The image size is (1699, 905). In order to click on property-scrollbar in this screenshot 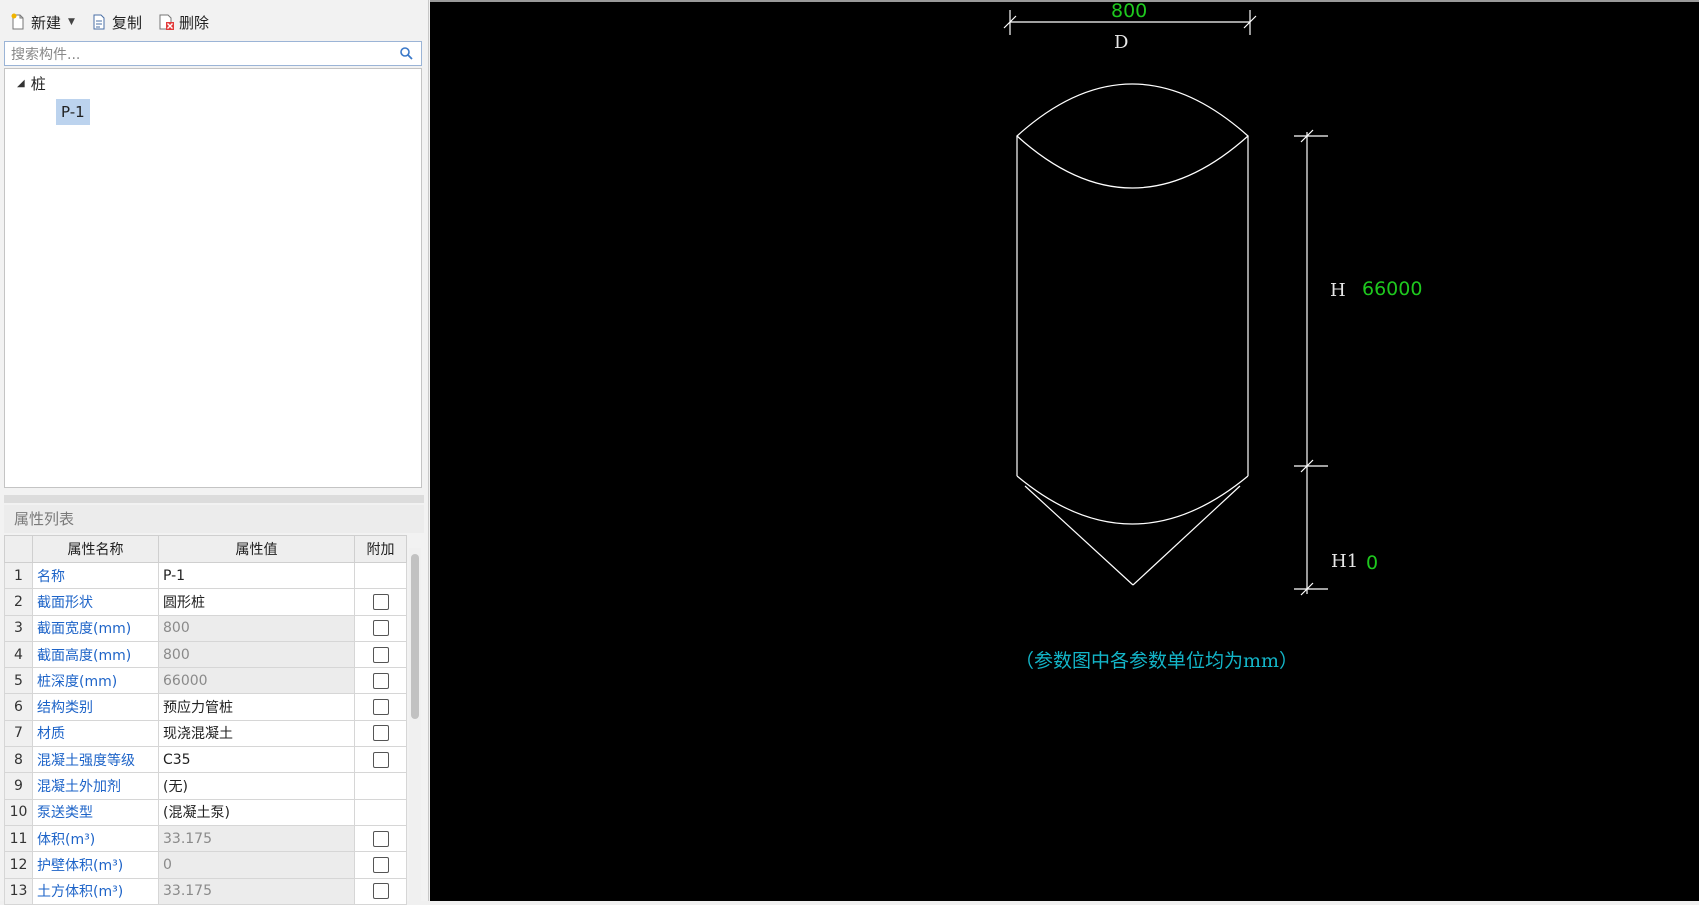, I will do `click(415, 724)`.